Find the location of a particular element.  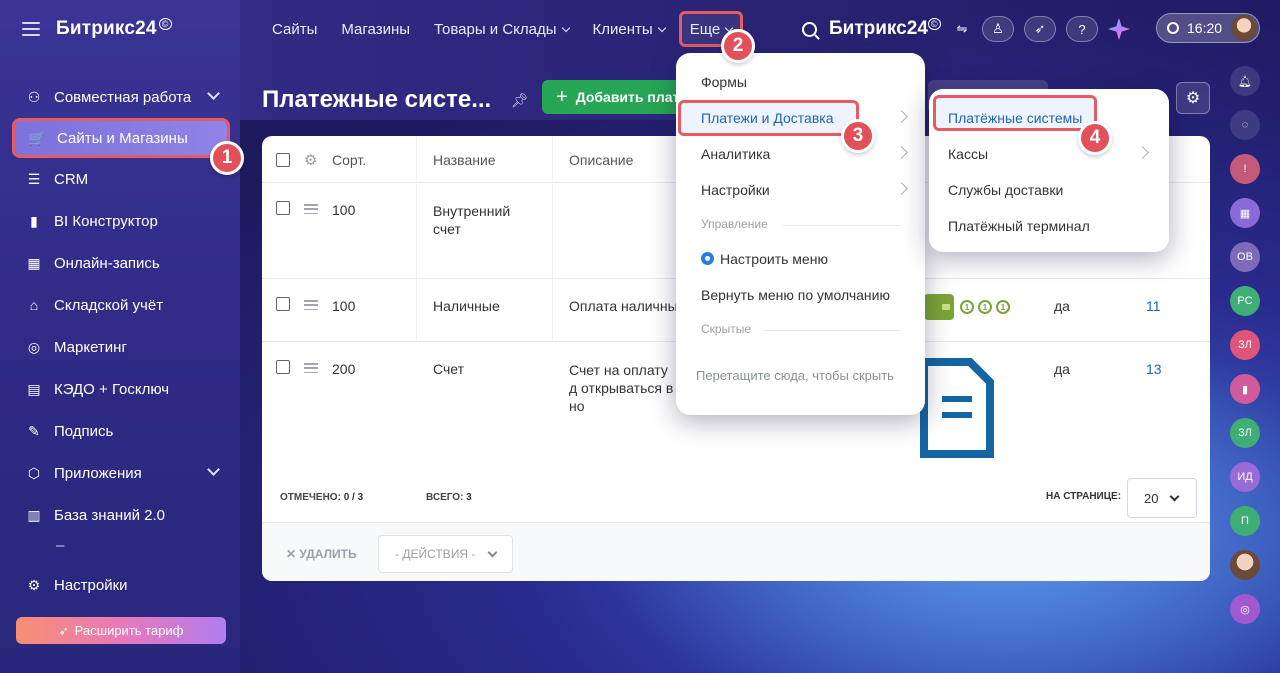

menu-item-analytics: Аналитика is located at coordinates (804, 154).